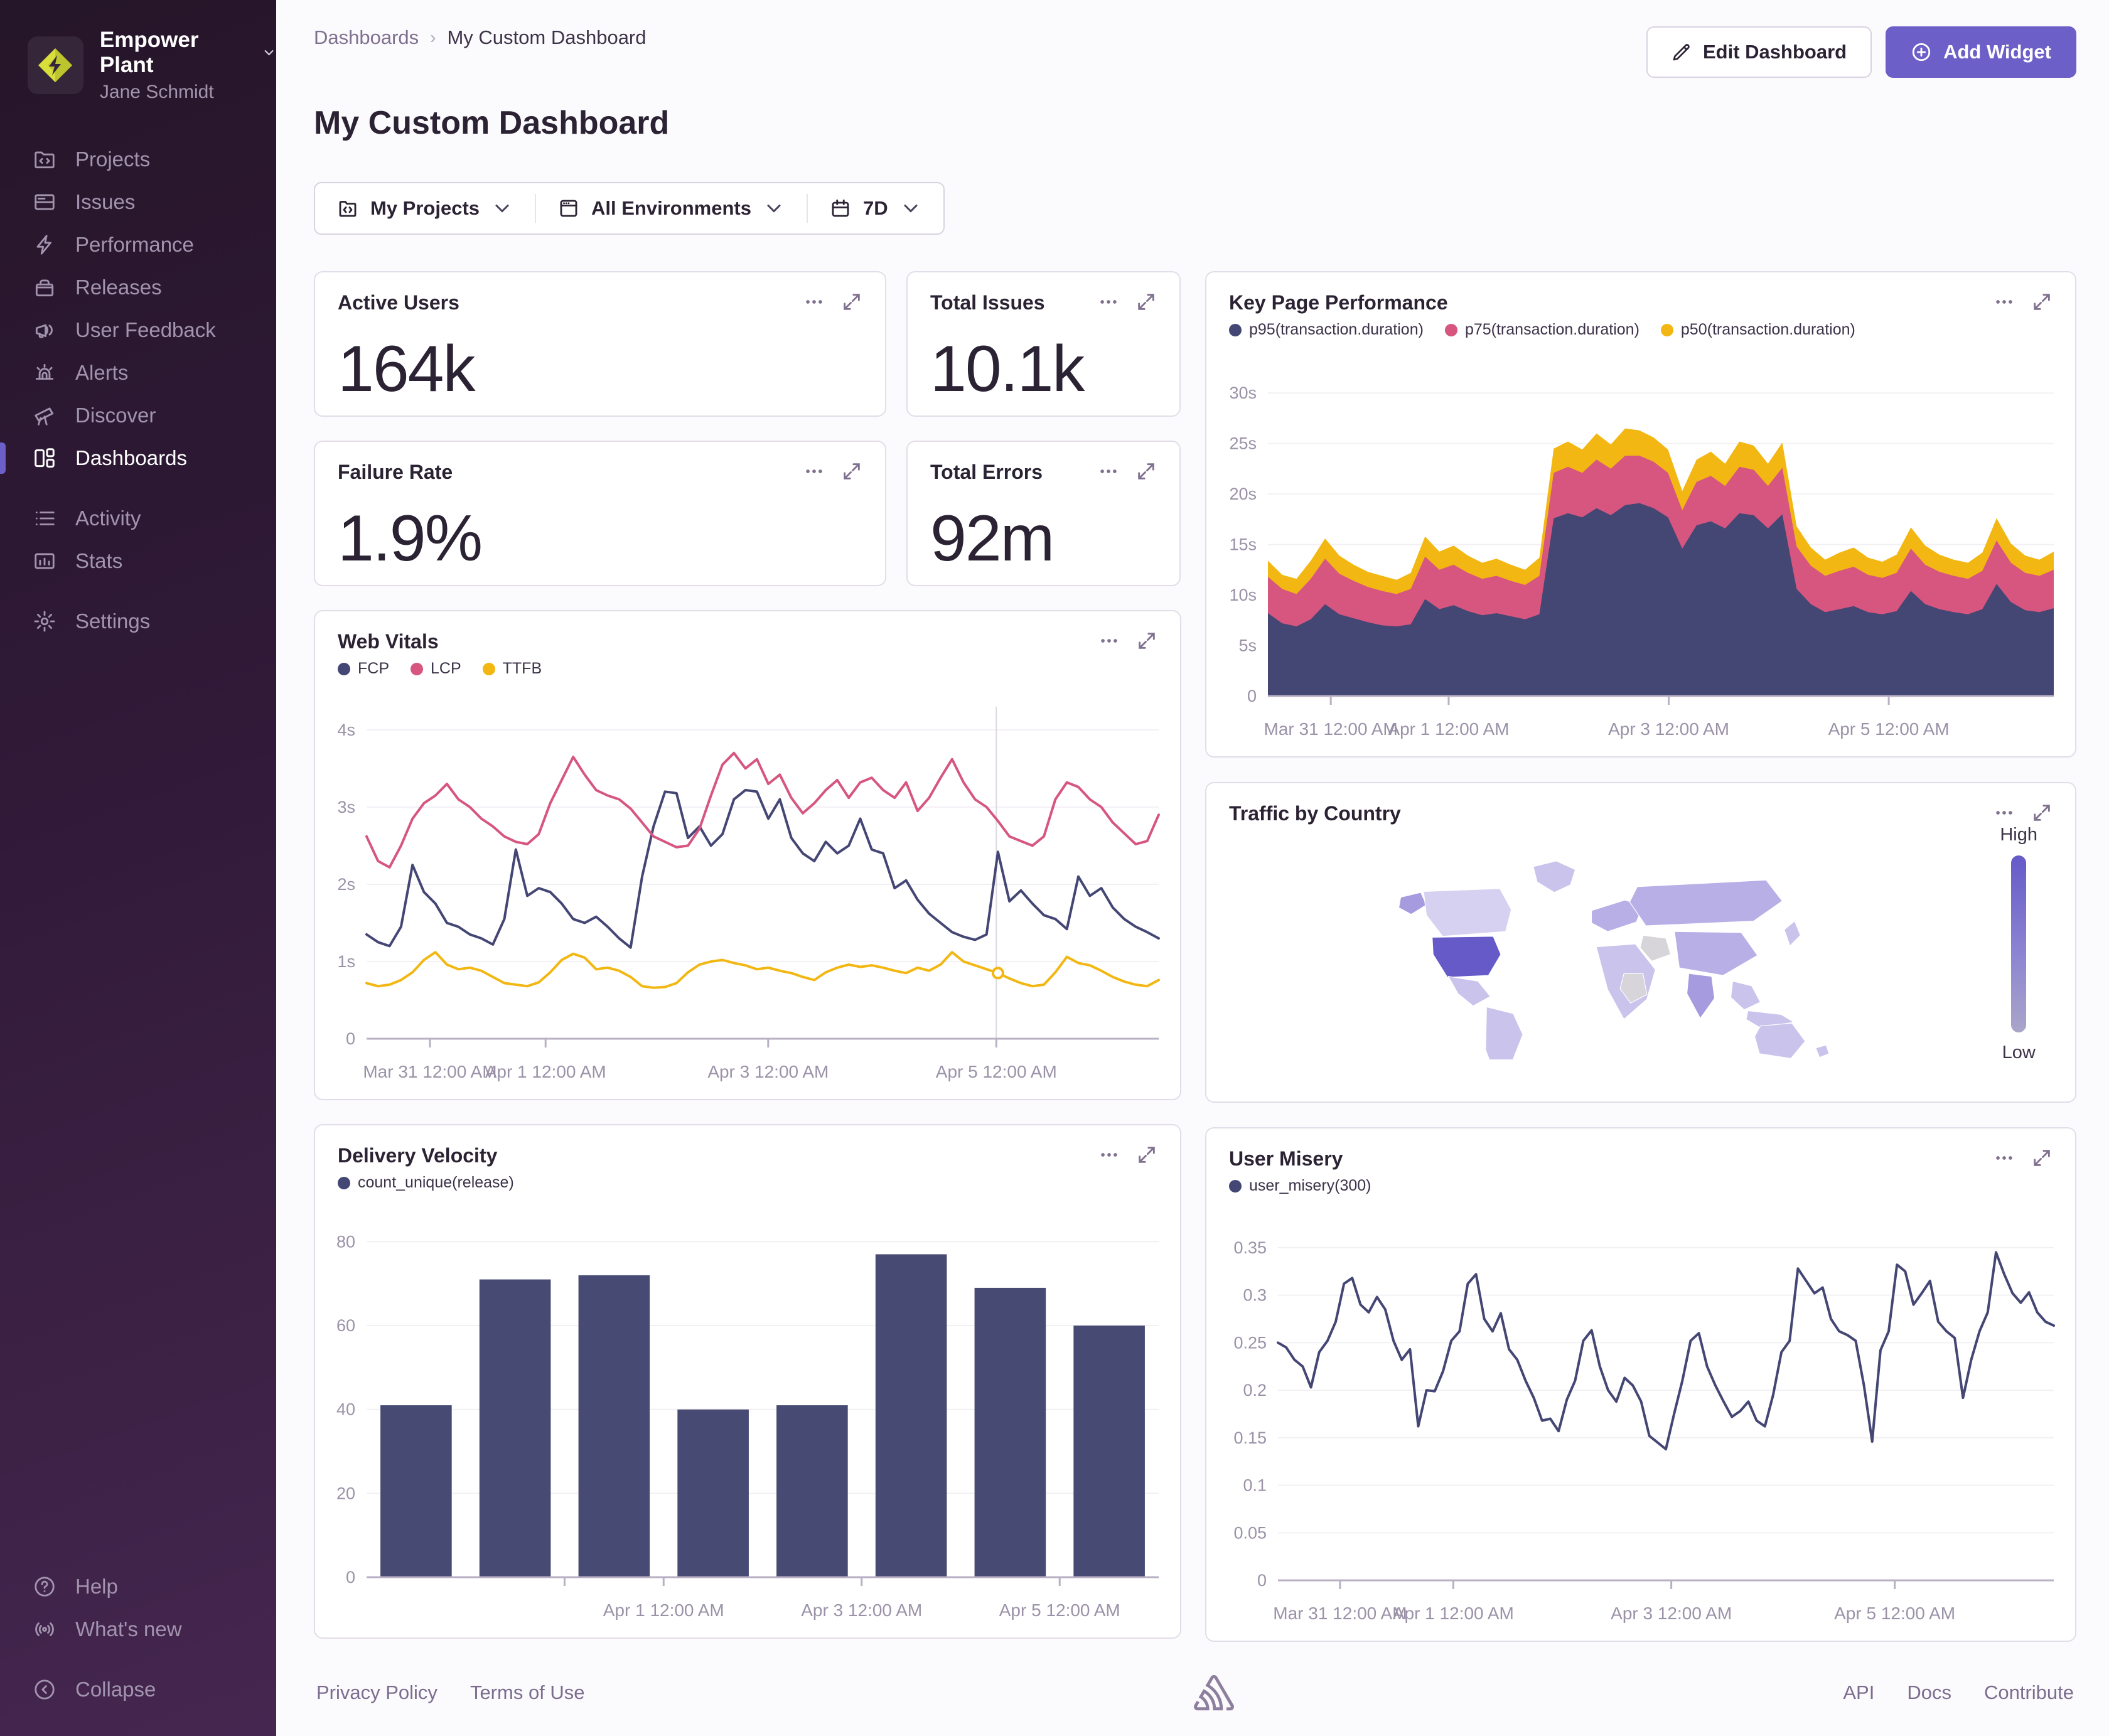 The width and height of the screenshot is (2109, 1736). I want to click on svg-text: 0.05, so click(1250, 1532).